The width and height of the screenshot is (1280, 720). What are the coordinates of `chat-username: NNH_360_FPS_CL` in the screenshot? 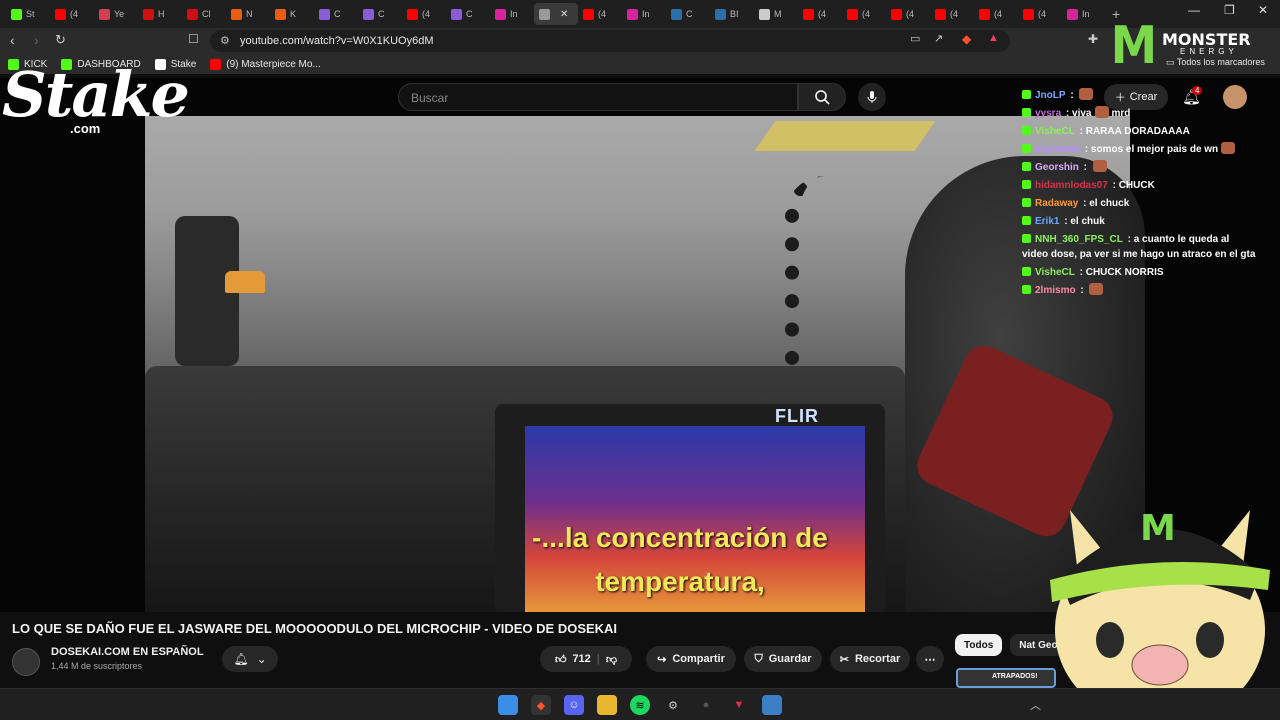 It's located at (1079, 239).